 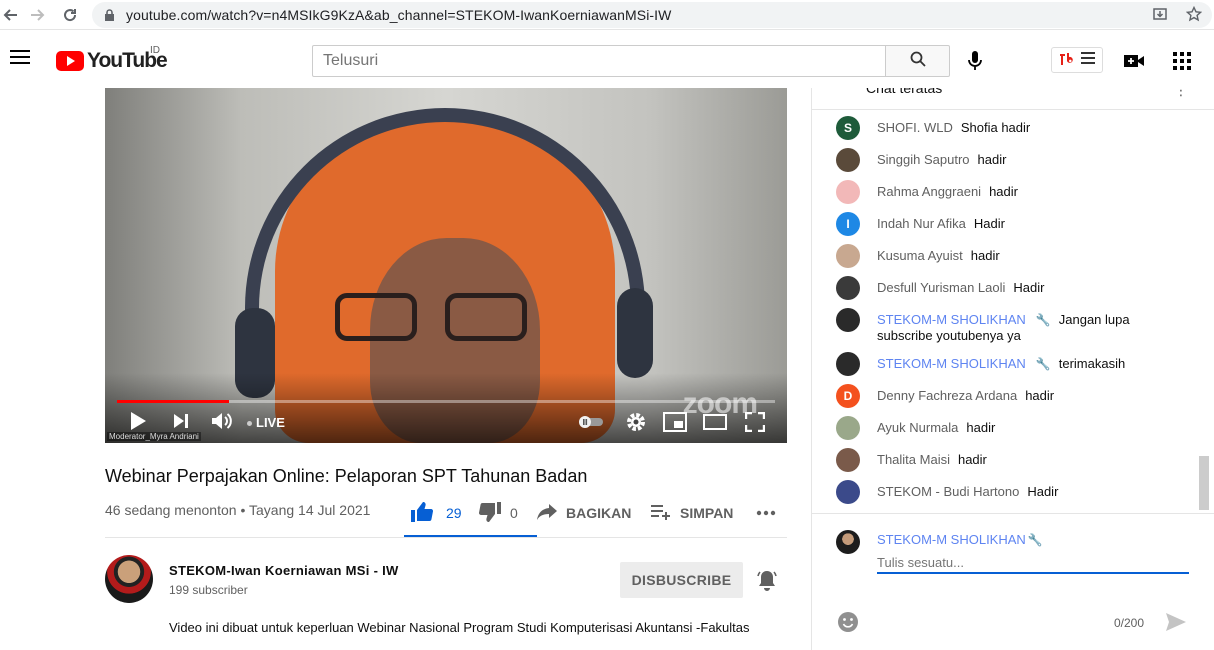 I want to click on back-icon, so click(x=12, y=15).